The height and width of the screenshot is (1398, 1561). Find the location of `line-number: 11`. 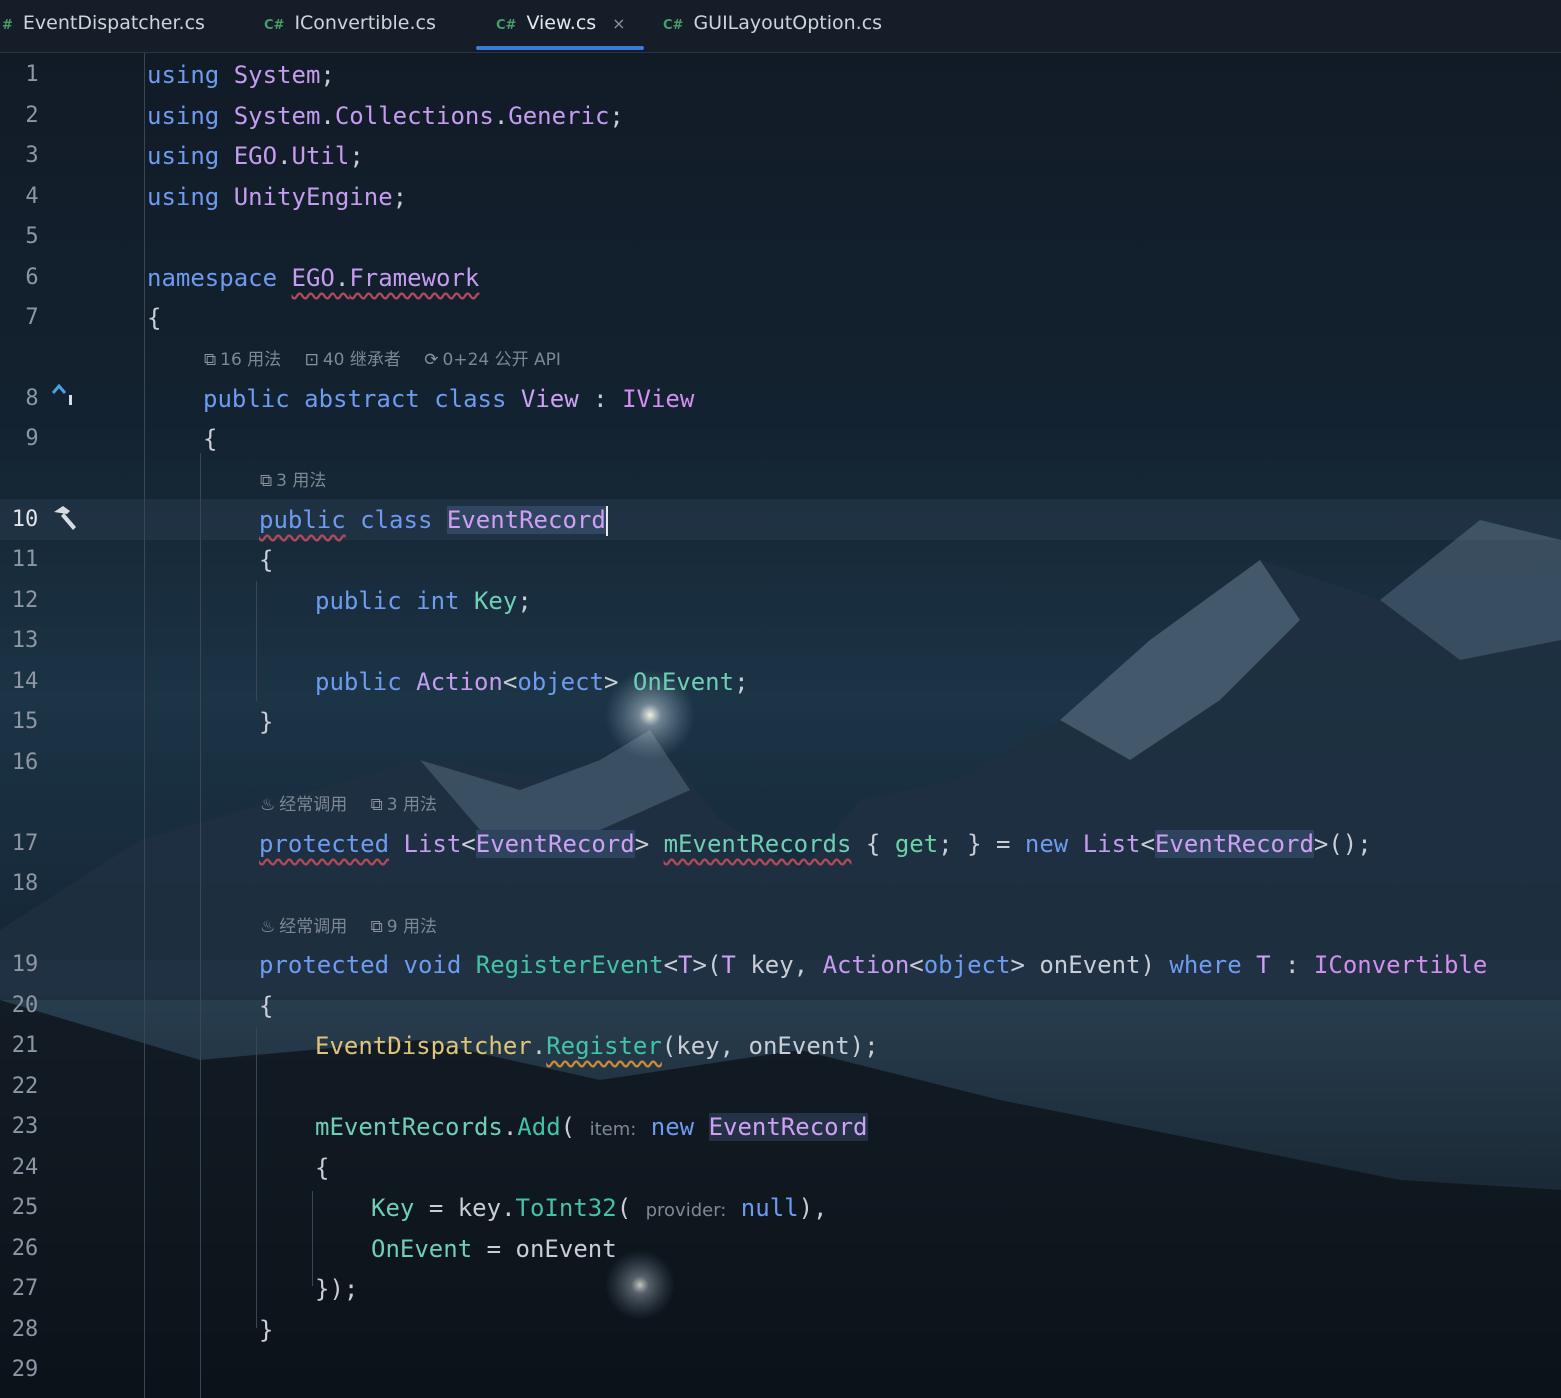

line-number: 11 is located at coordinates (25, 559).